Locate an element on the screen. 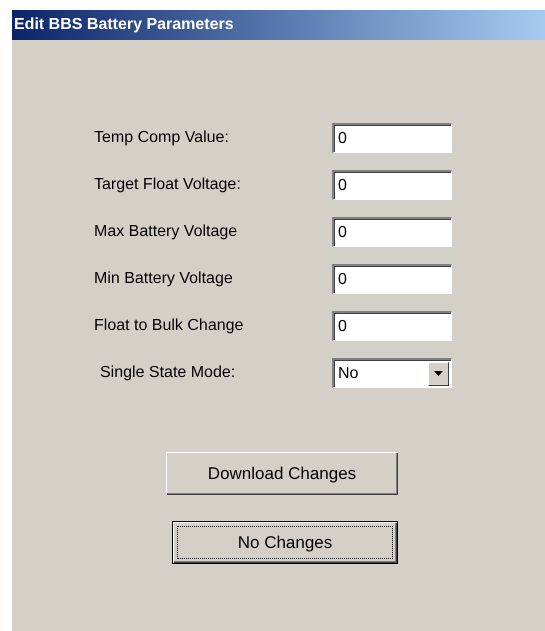  field-label: Float to Bulk Change is located at coordinates (168, 326).